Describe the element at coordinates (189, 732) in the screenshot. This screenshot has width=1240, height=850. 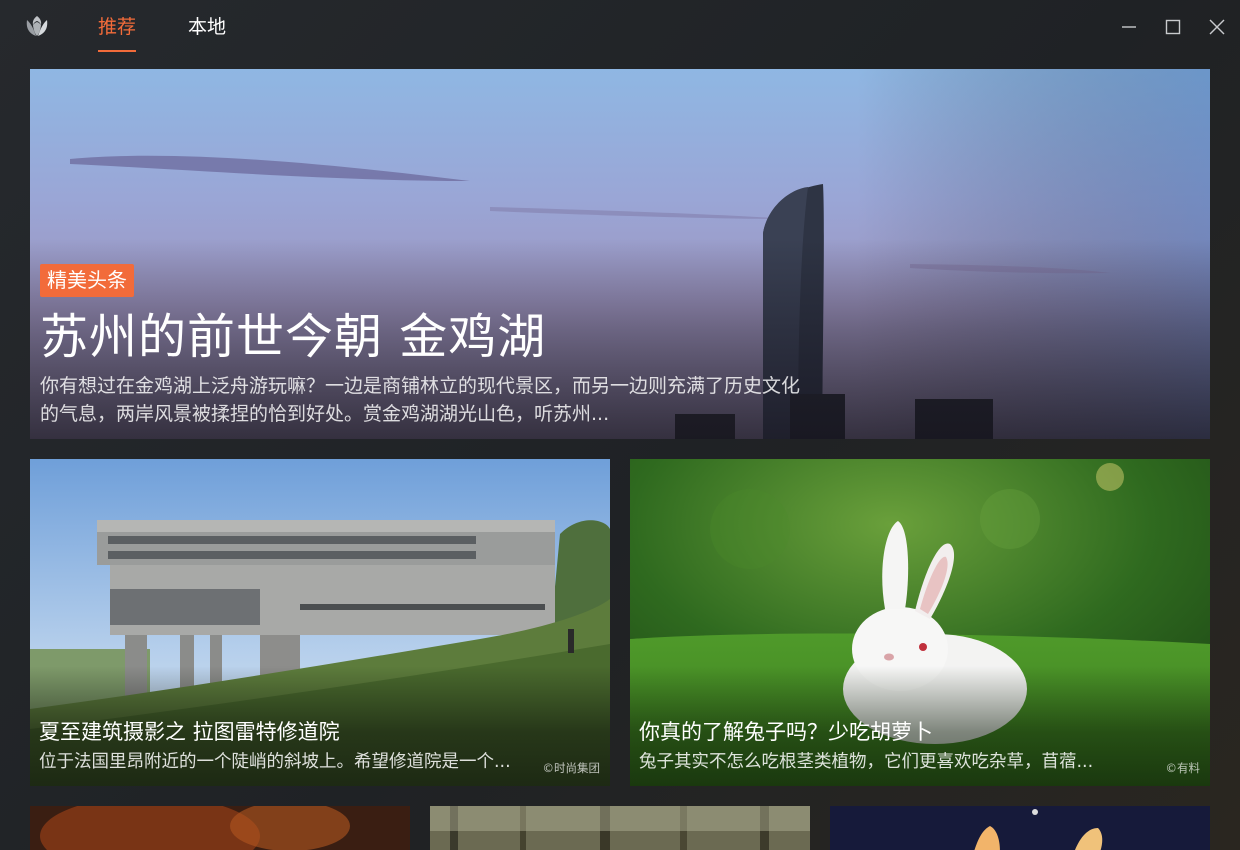
I see `card-title: 夏至建筑摄影之 拉图雷特修道院` at that location.